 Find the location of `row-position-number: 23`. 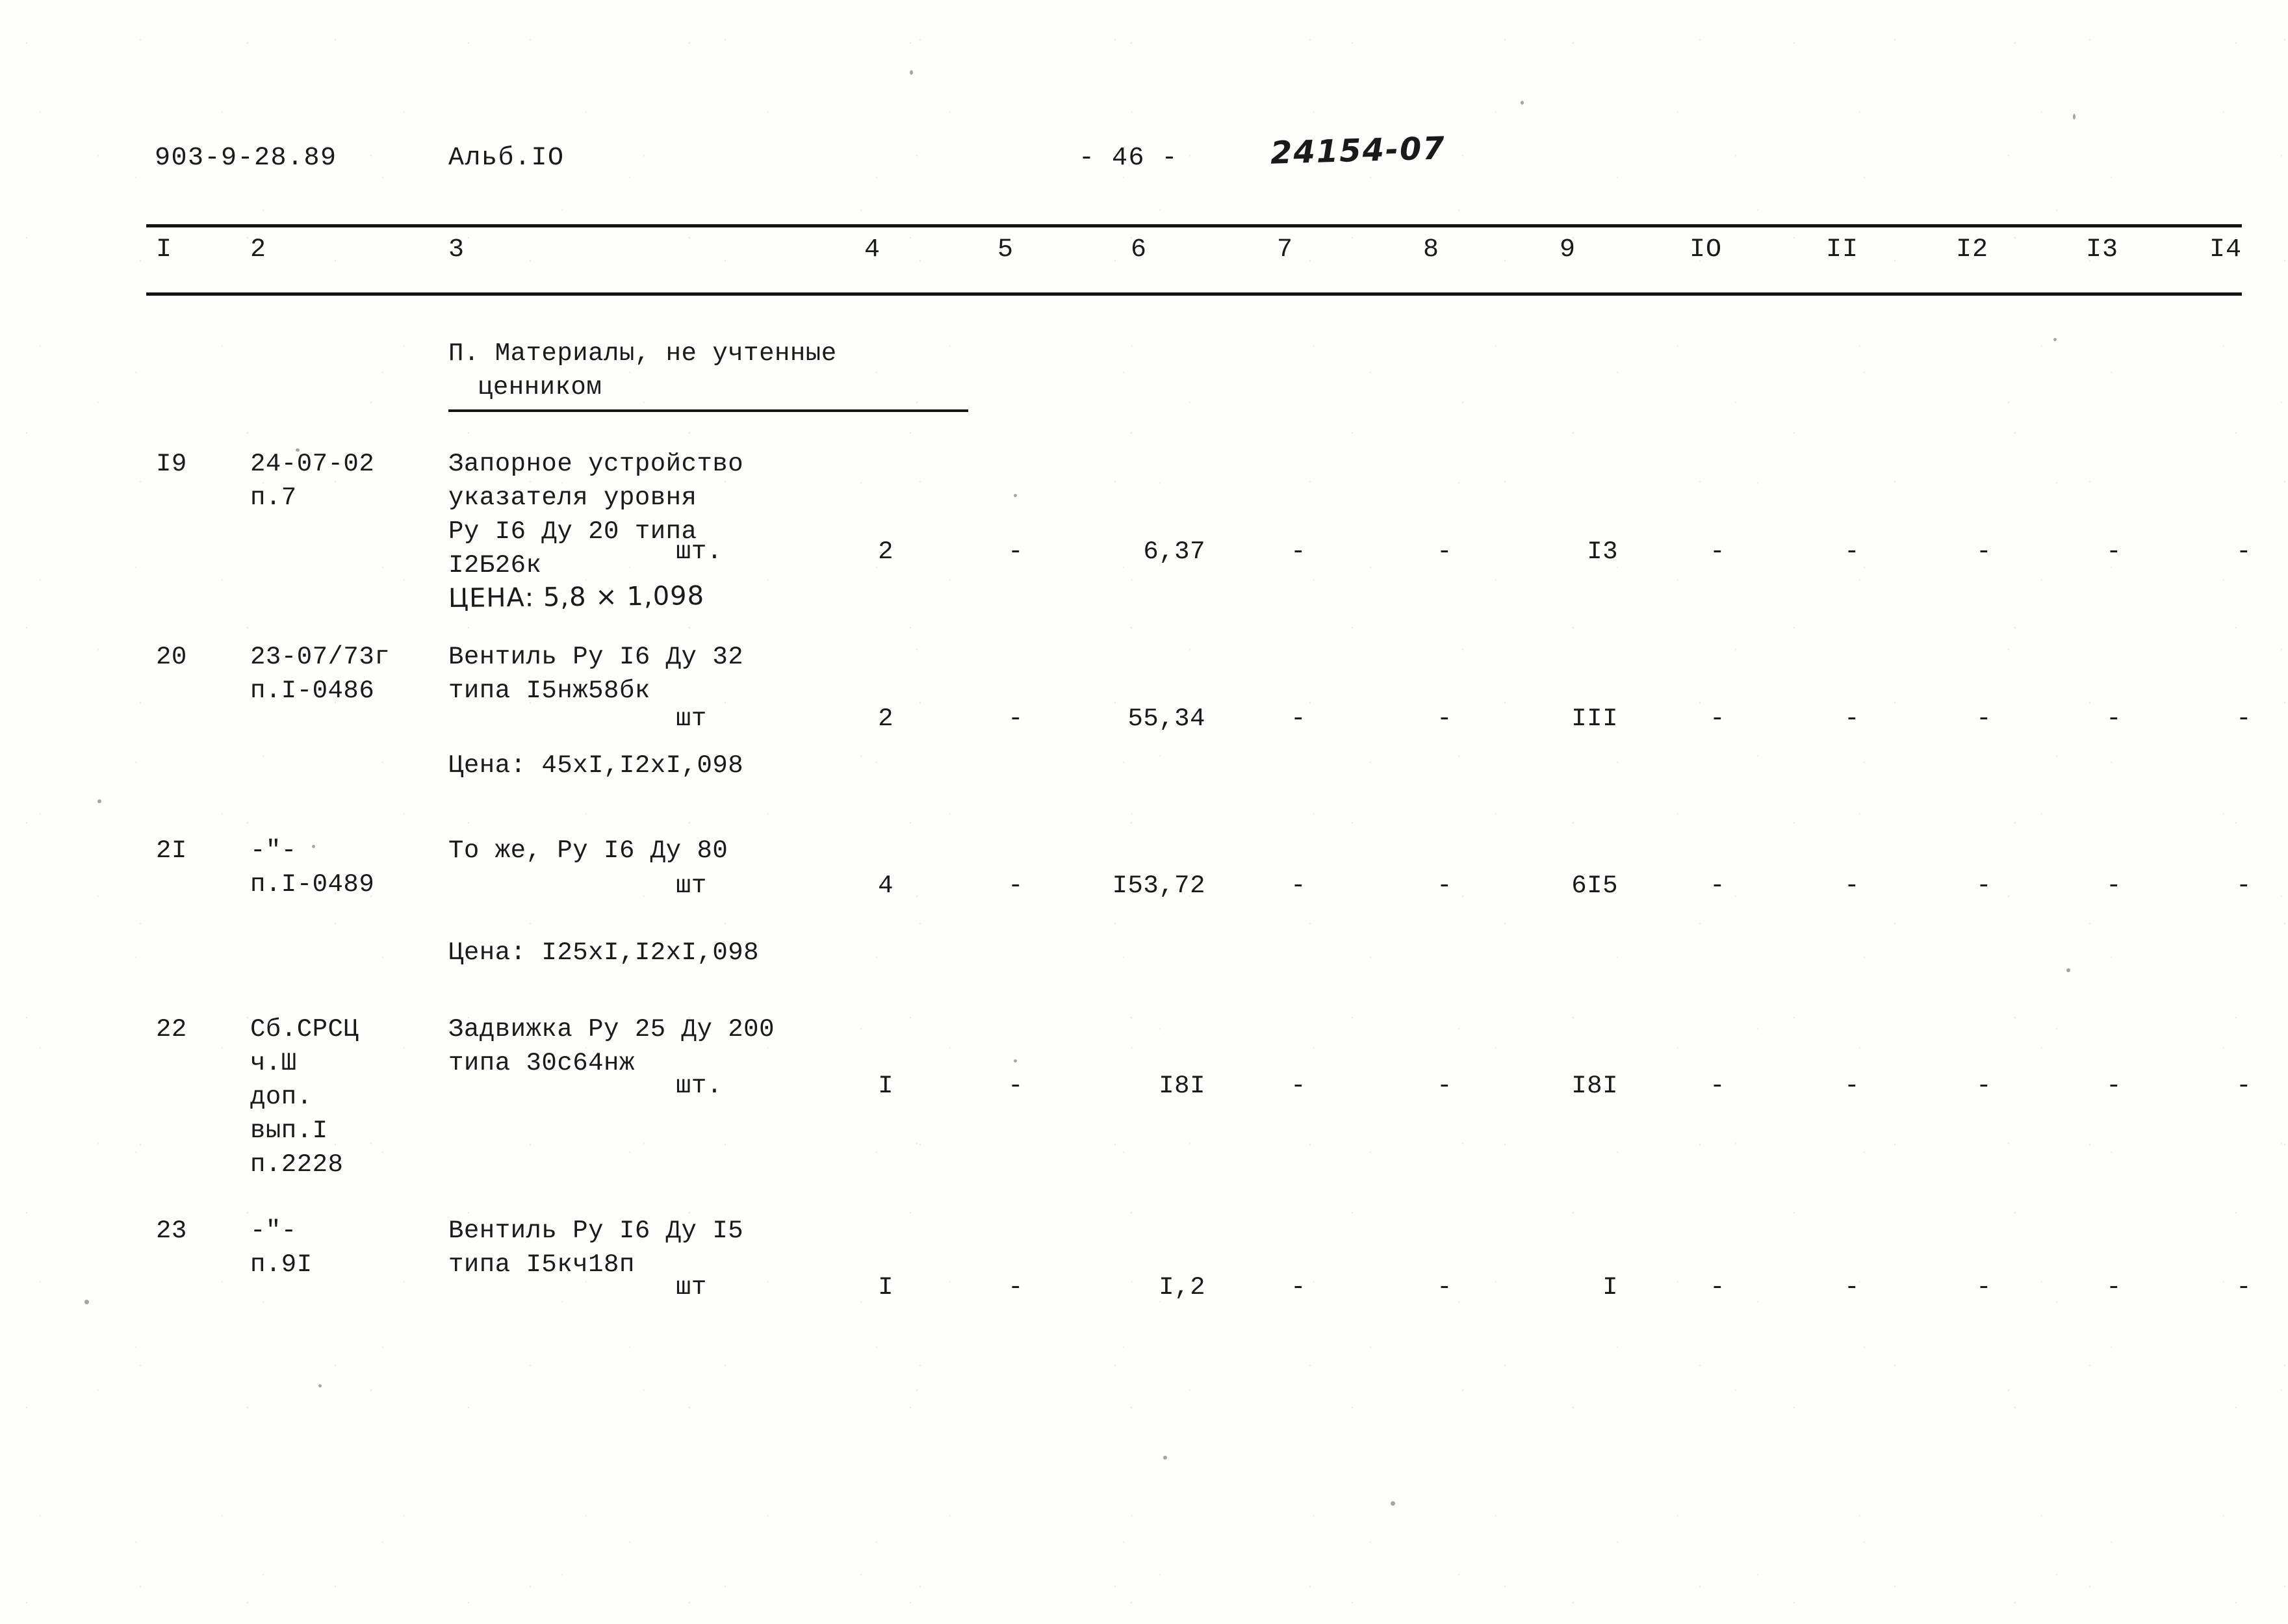

row-position-number: 23 is located at coordinates (171, 1231).